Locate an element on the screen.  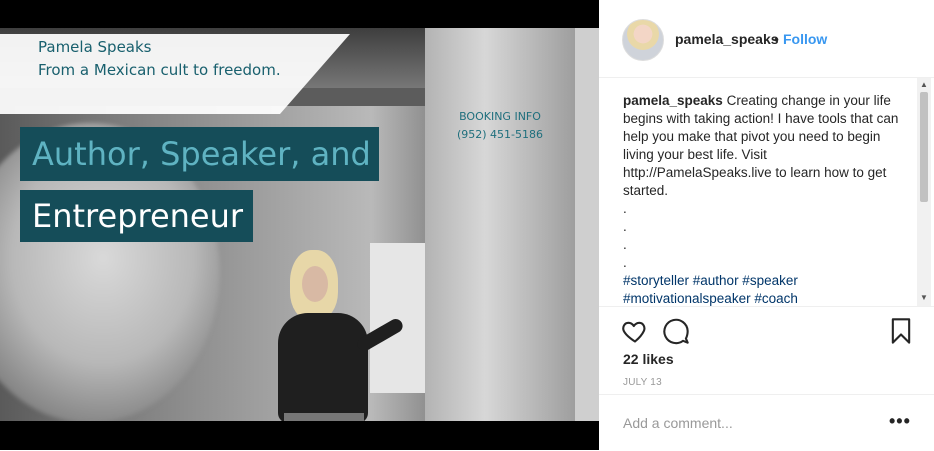
overlay-subtitle: From a Mexican cult to freedom. is located at coordinates (159, 70).